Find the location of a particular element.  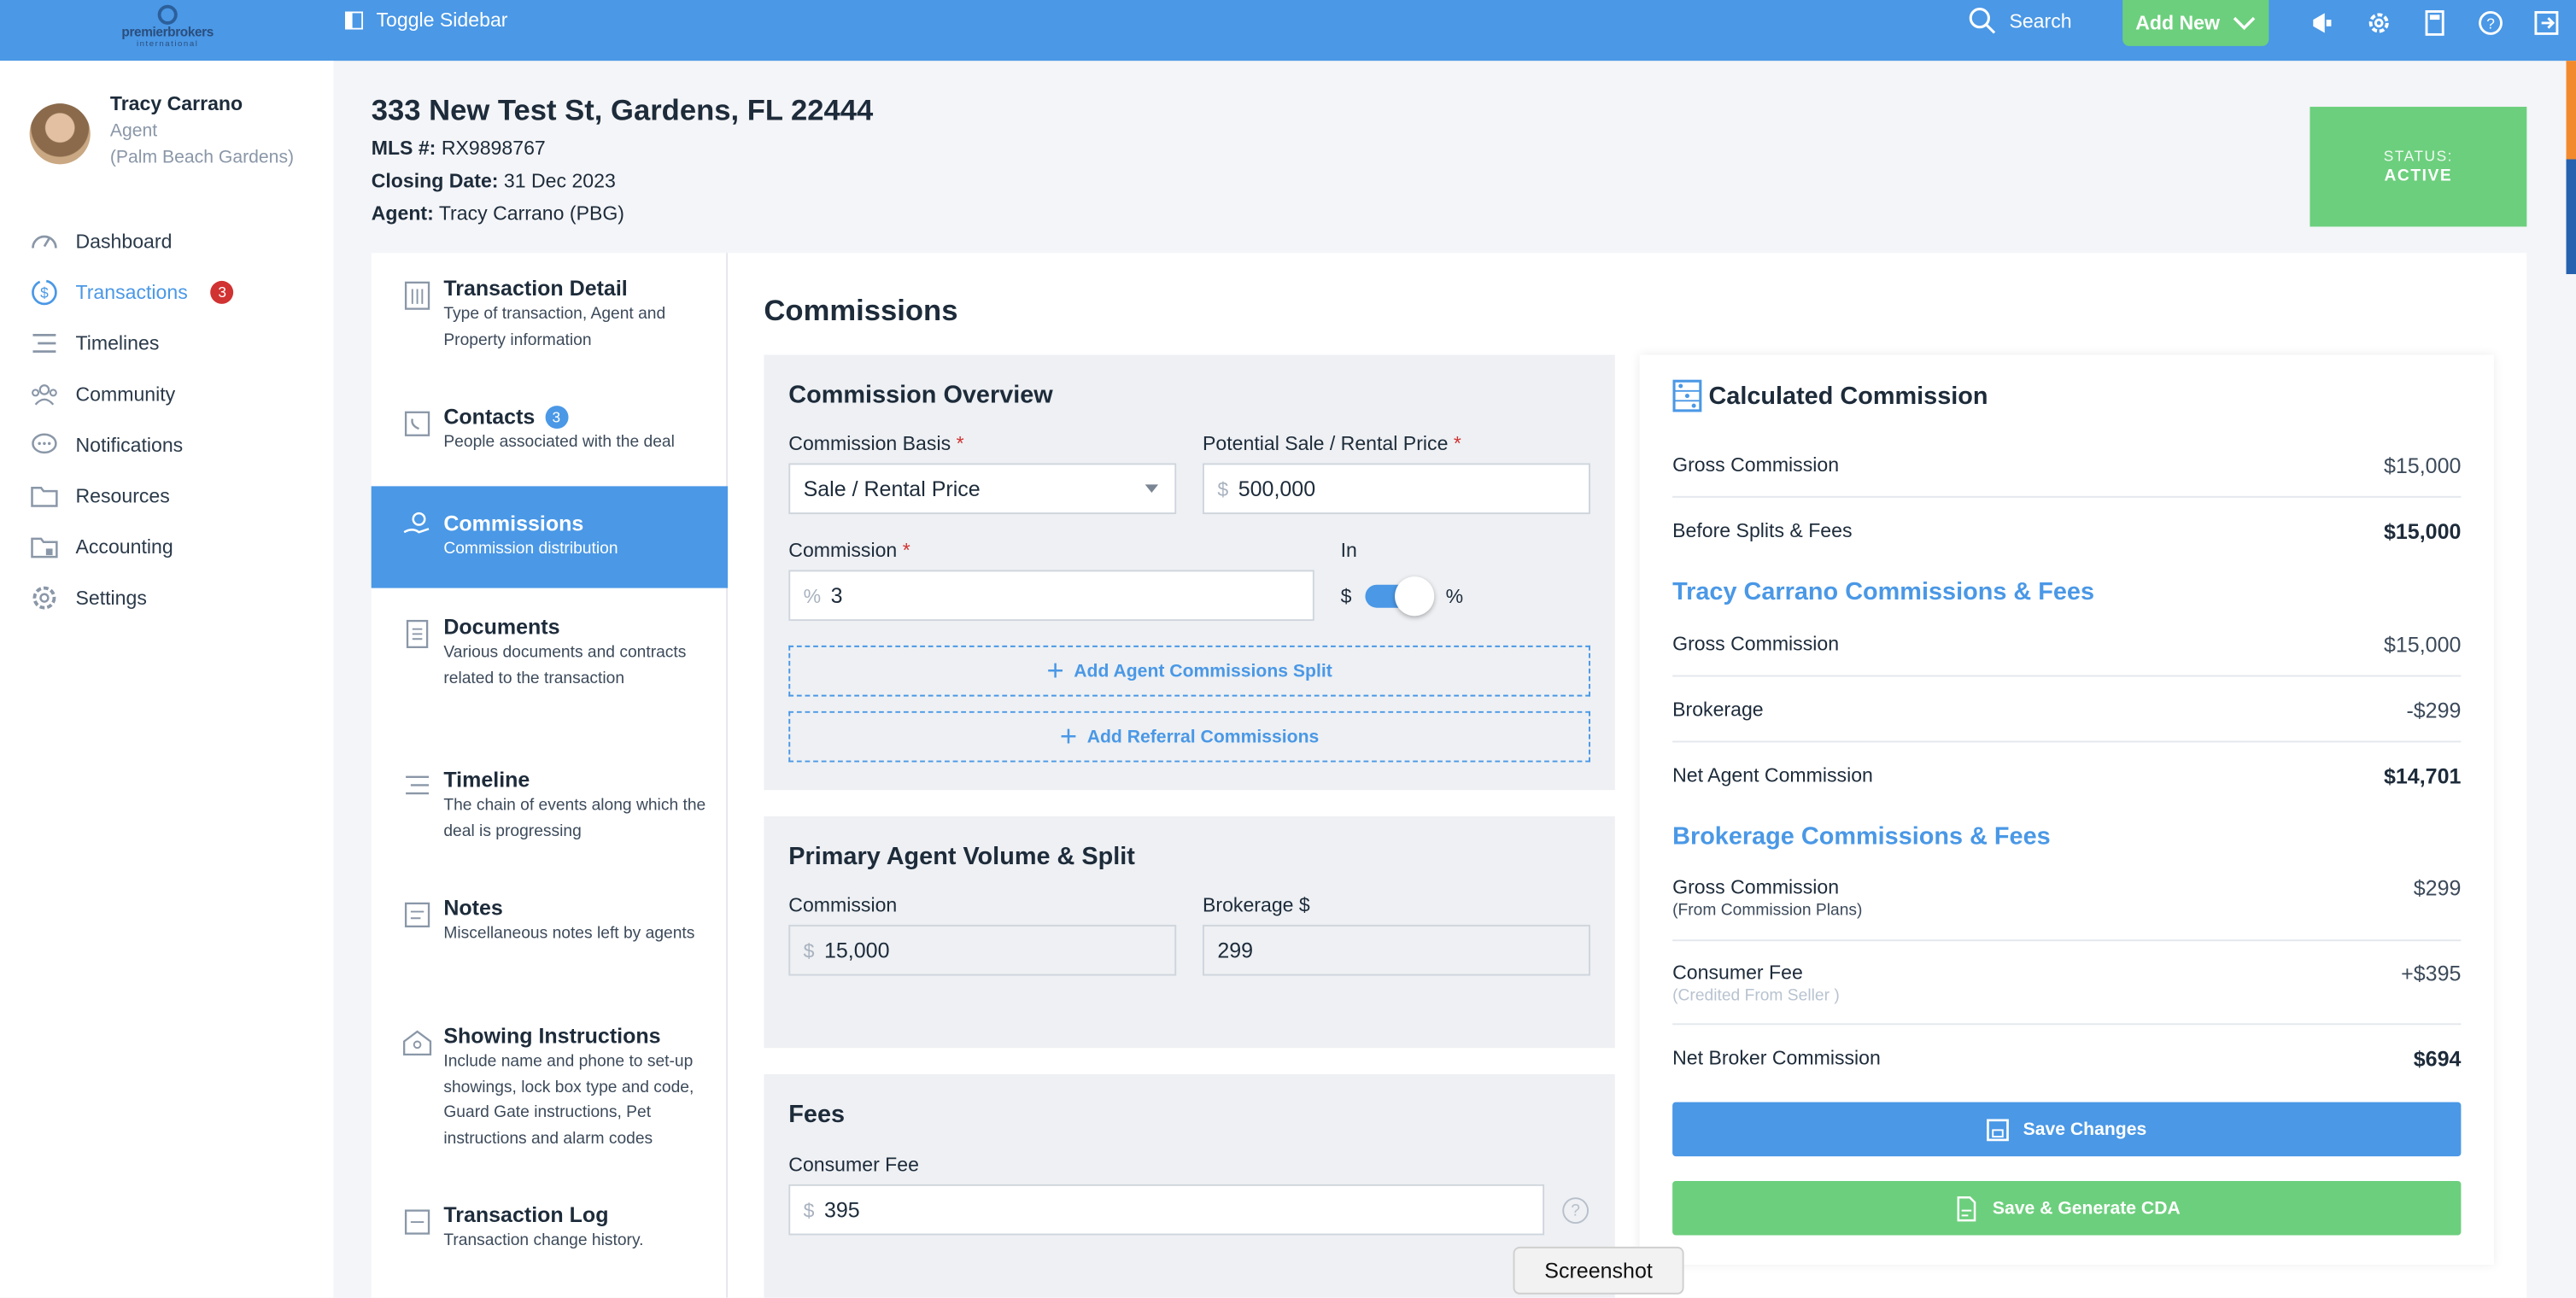

note-icon is located at coordinates (417, 915).